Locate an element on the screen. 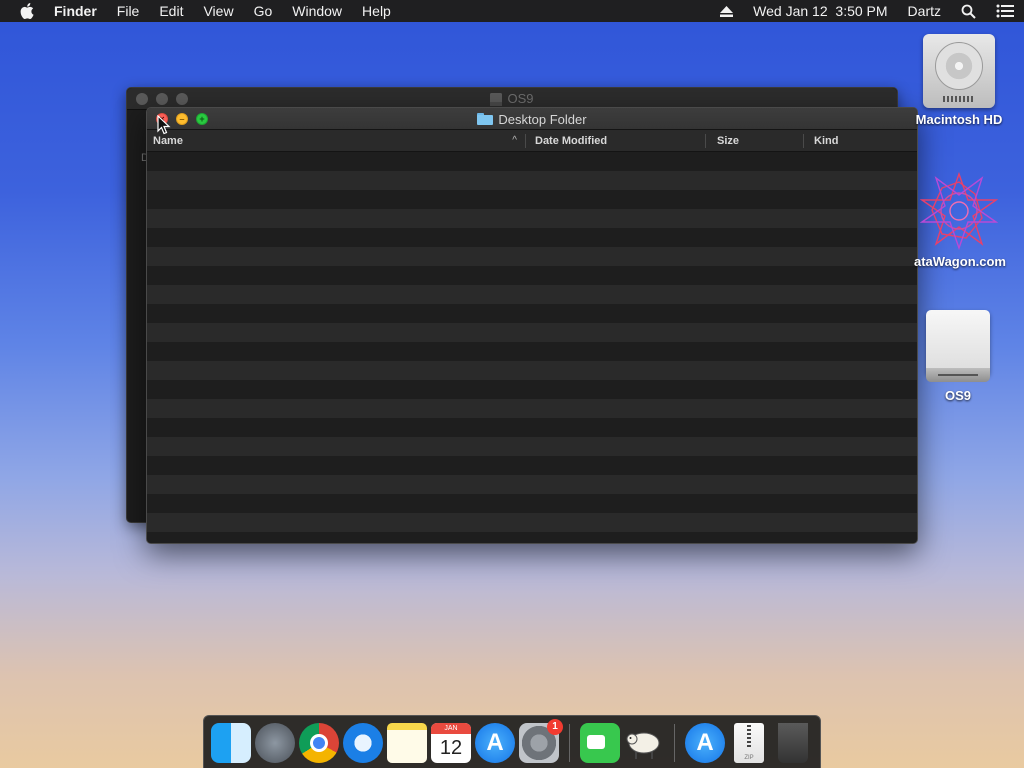  column-size-label: Size is located at coordinates (728, 141).